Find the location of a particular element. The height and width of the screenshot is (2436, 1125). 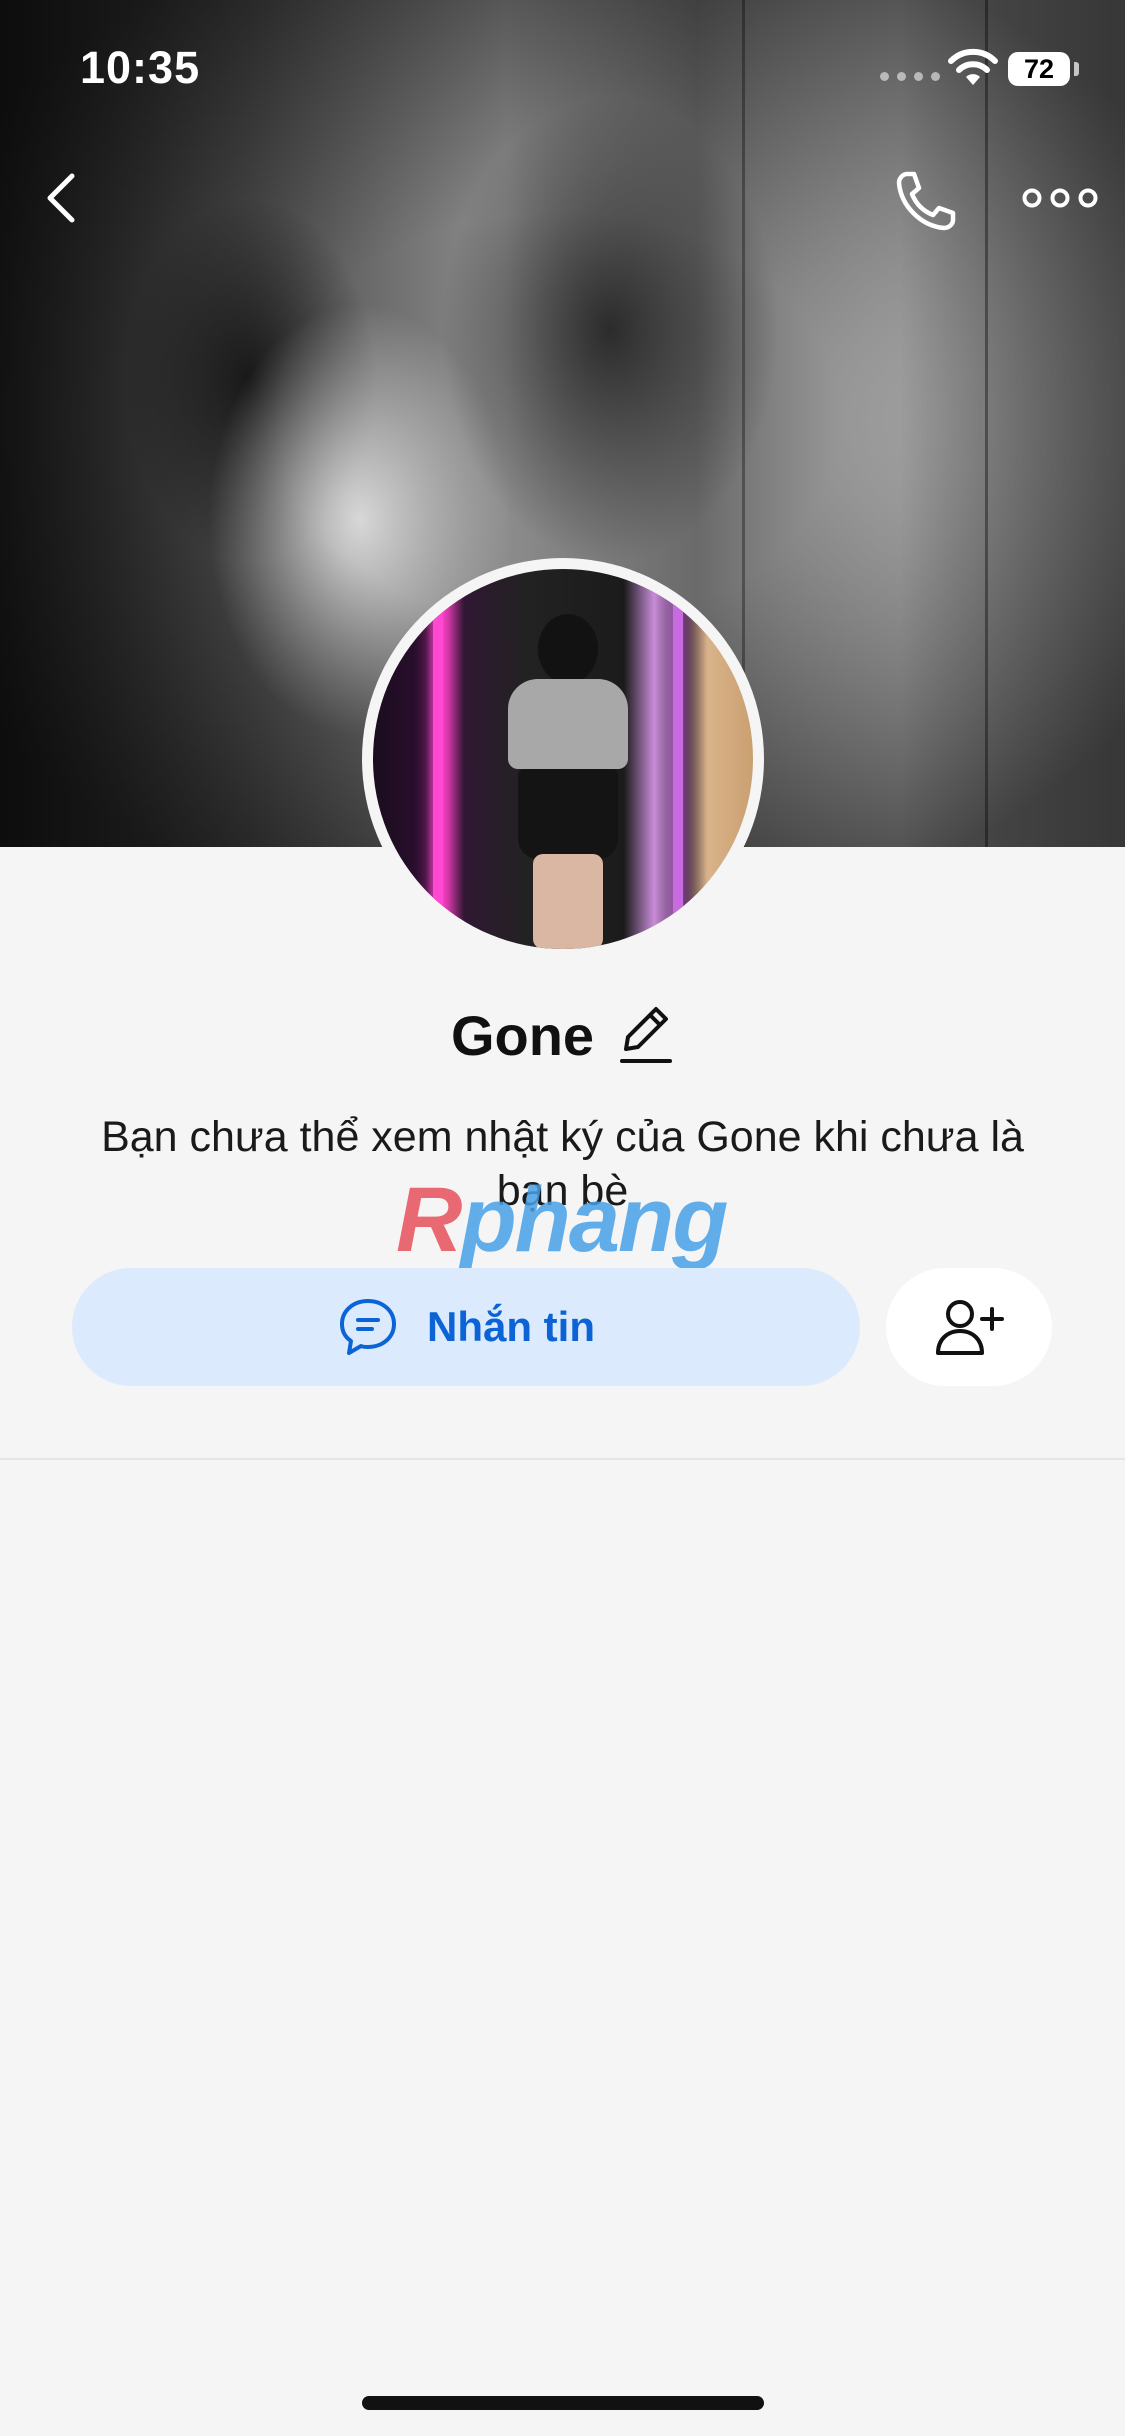

watermark-logo: Rphang is located at coordinates (562, 1220).